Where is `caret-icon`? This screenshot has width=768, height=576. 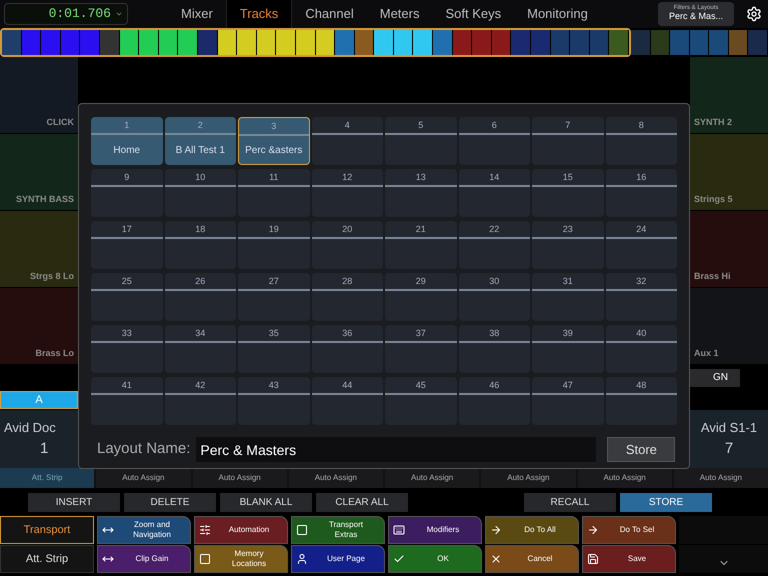
caret-icon is located at coordinates (119, 14).